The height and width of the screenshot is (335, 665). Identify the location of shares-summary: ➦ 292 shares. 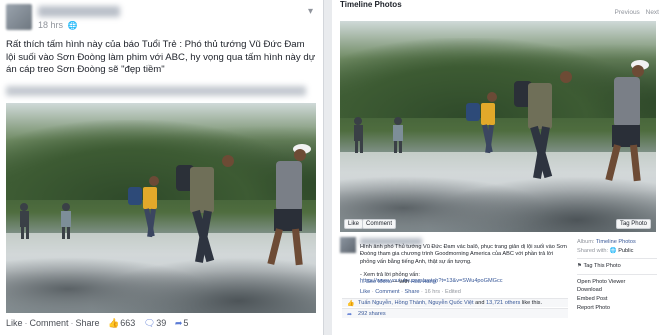
(455, 313).